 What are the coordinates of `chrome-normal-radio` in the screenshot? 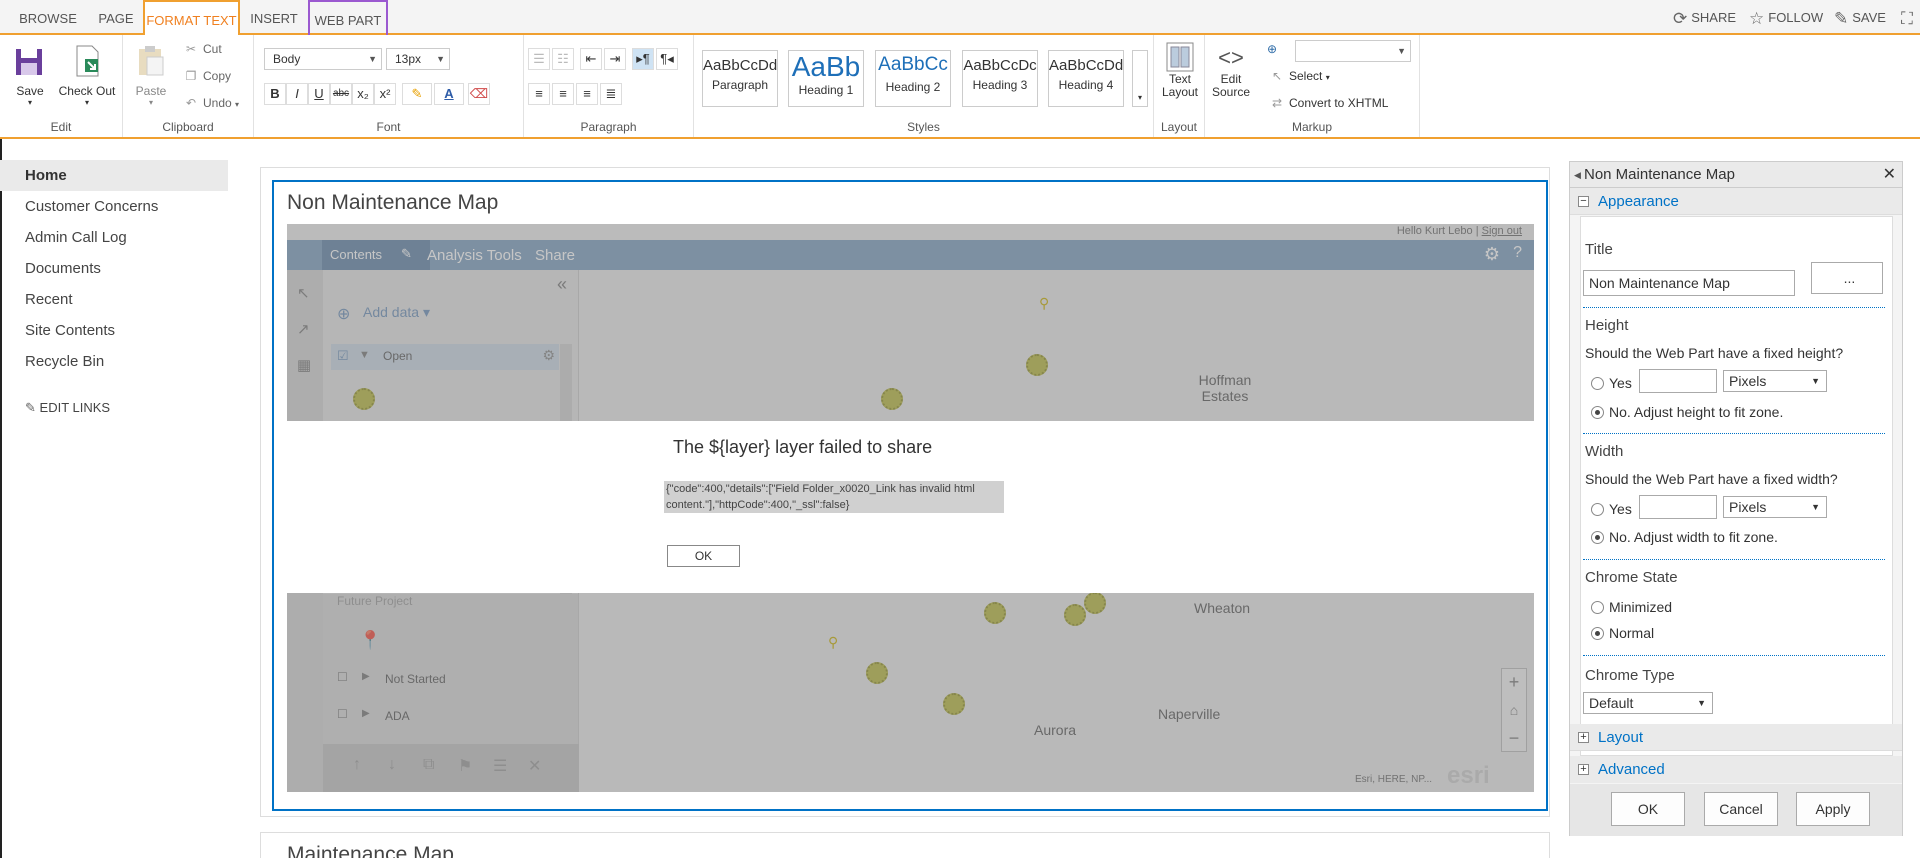 It's located at (1597, 633).